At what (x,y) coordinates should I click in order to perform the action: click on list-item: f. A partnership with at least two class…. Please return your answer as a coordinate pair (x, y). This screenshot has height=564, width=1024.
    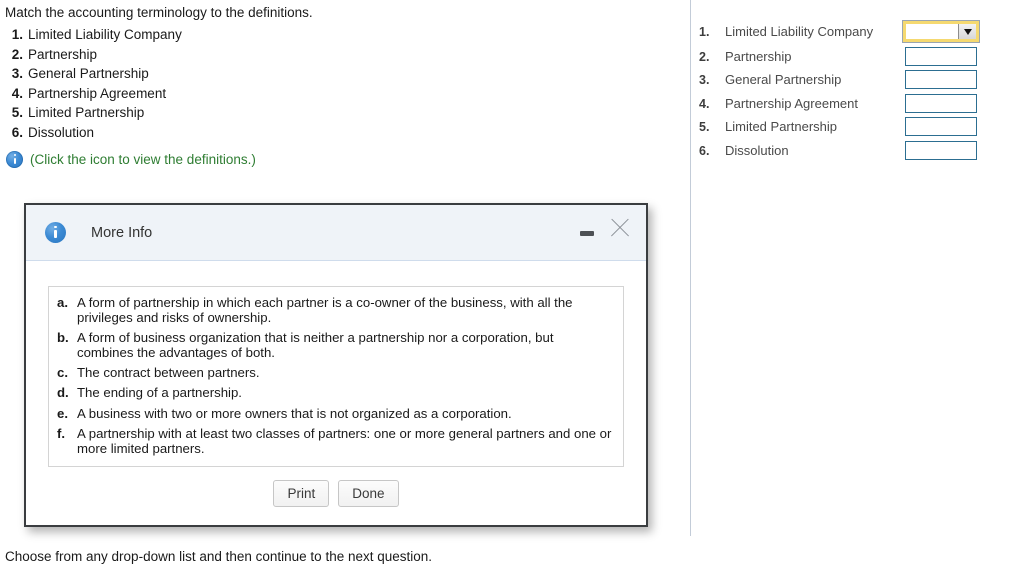
    Looking at the image, I should click on (335, 441).